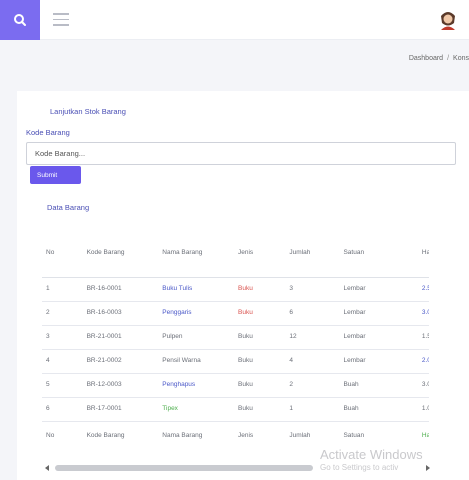 This screenshot has height=480, width=469. What do you see at coordinates (104, 384) in the screenshot?
I see `cell-kode: BR-12-0003` at bounding box center [104, 384].